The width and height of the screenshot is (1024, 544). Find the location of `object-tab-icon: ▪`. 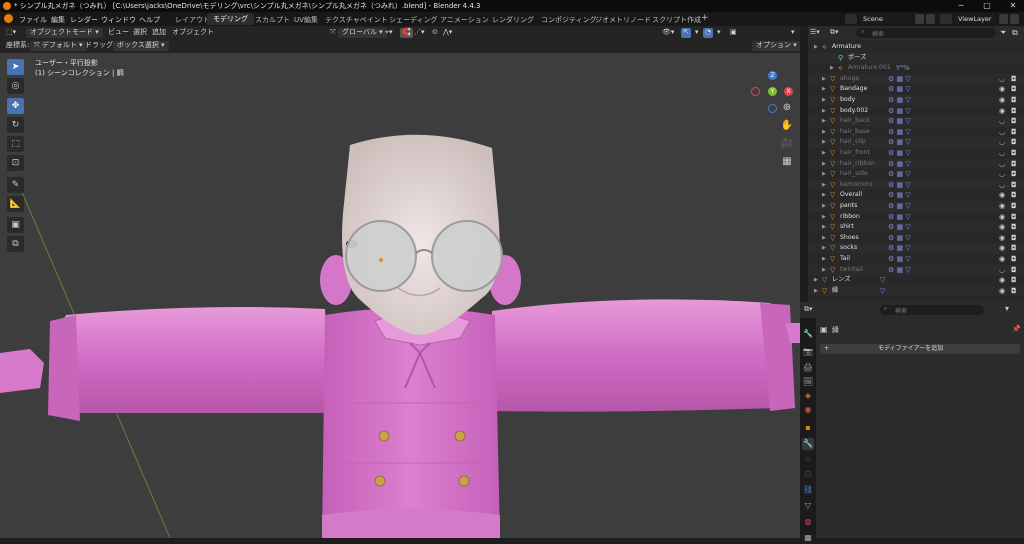

object-tab-icon: ▪ is located at coordinates (808, 428).